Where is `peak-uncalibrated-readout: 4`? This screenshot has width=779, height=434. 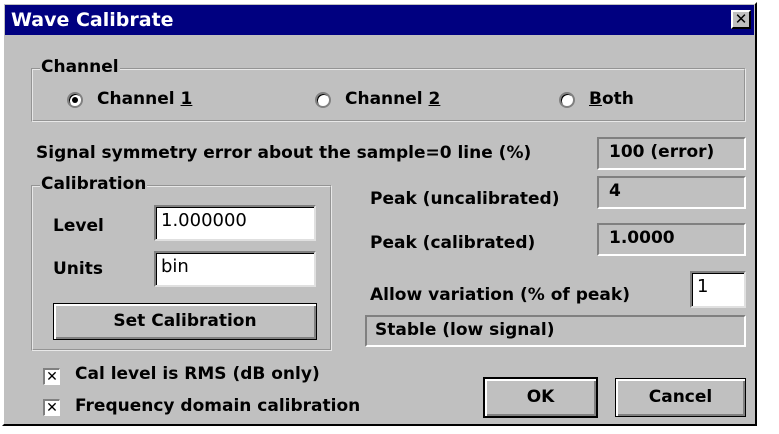
peak-uncalibrated-readout: 4 is located at coordinates (671, 192).